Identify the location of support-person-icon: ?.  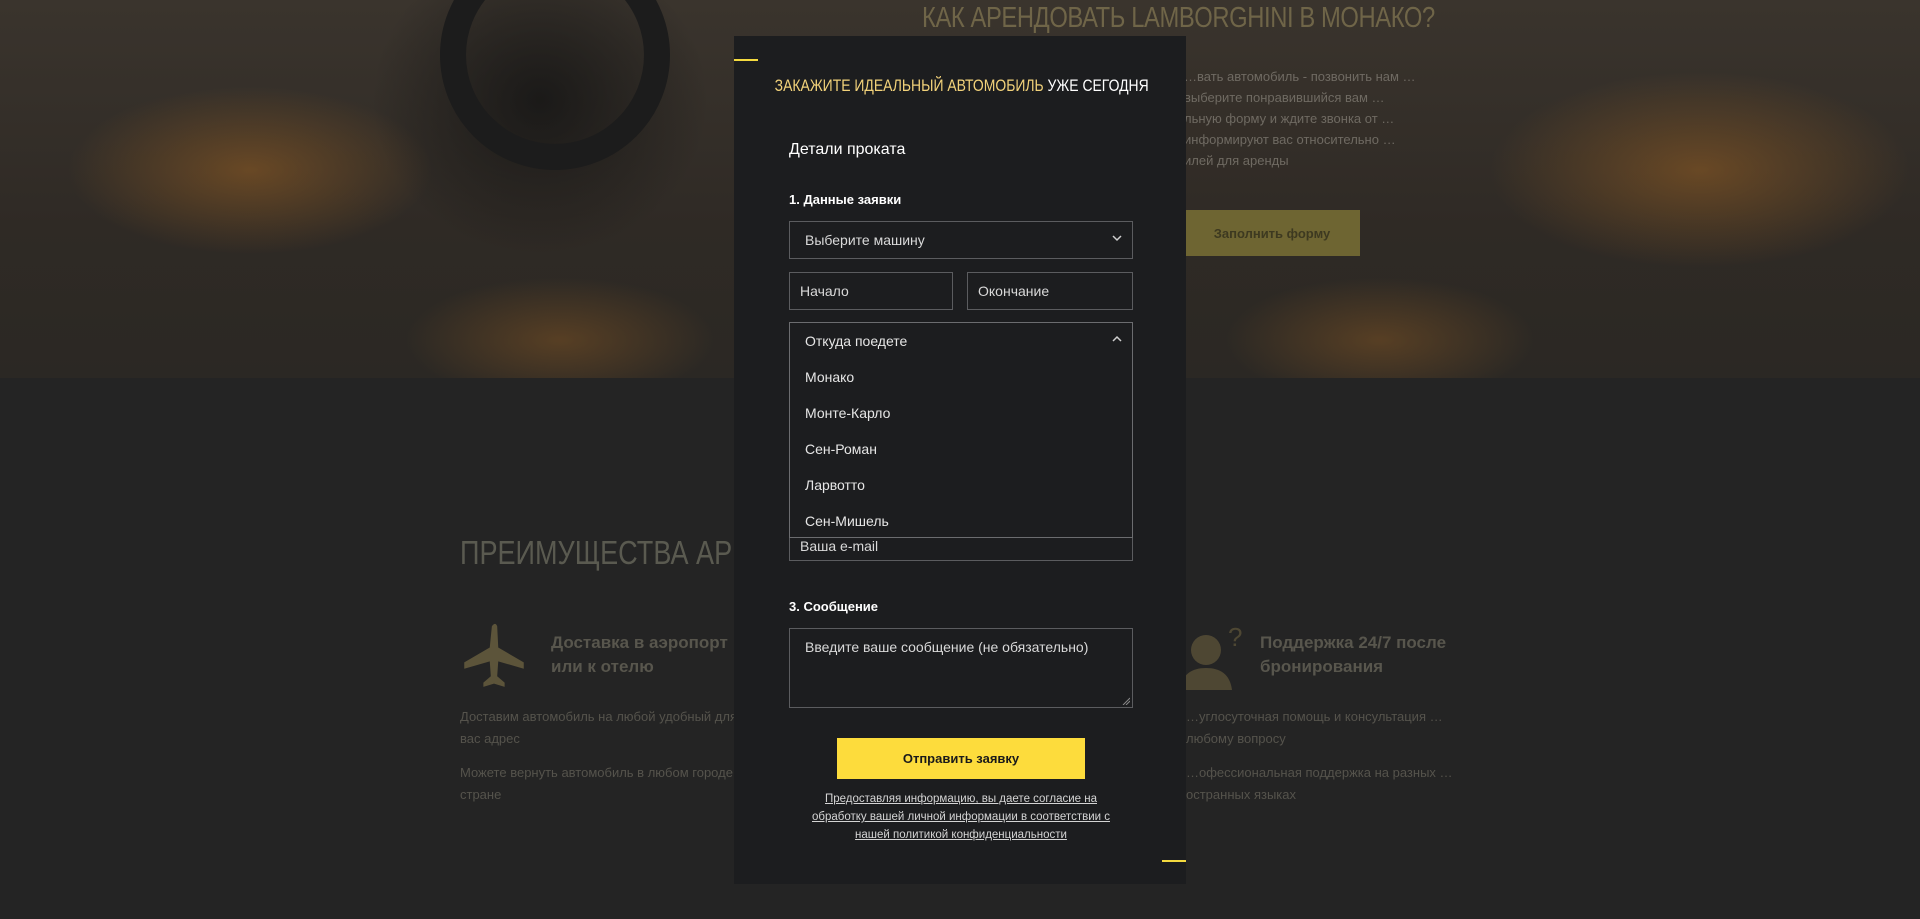
(1211, 657).